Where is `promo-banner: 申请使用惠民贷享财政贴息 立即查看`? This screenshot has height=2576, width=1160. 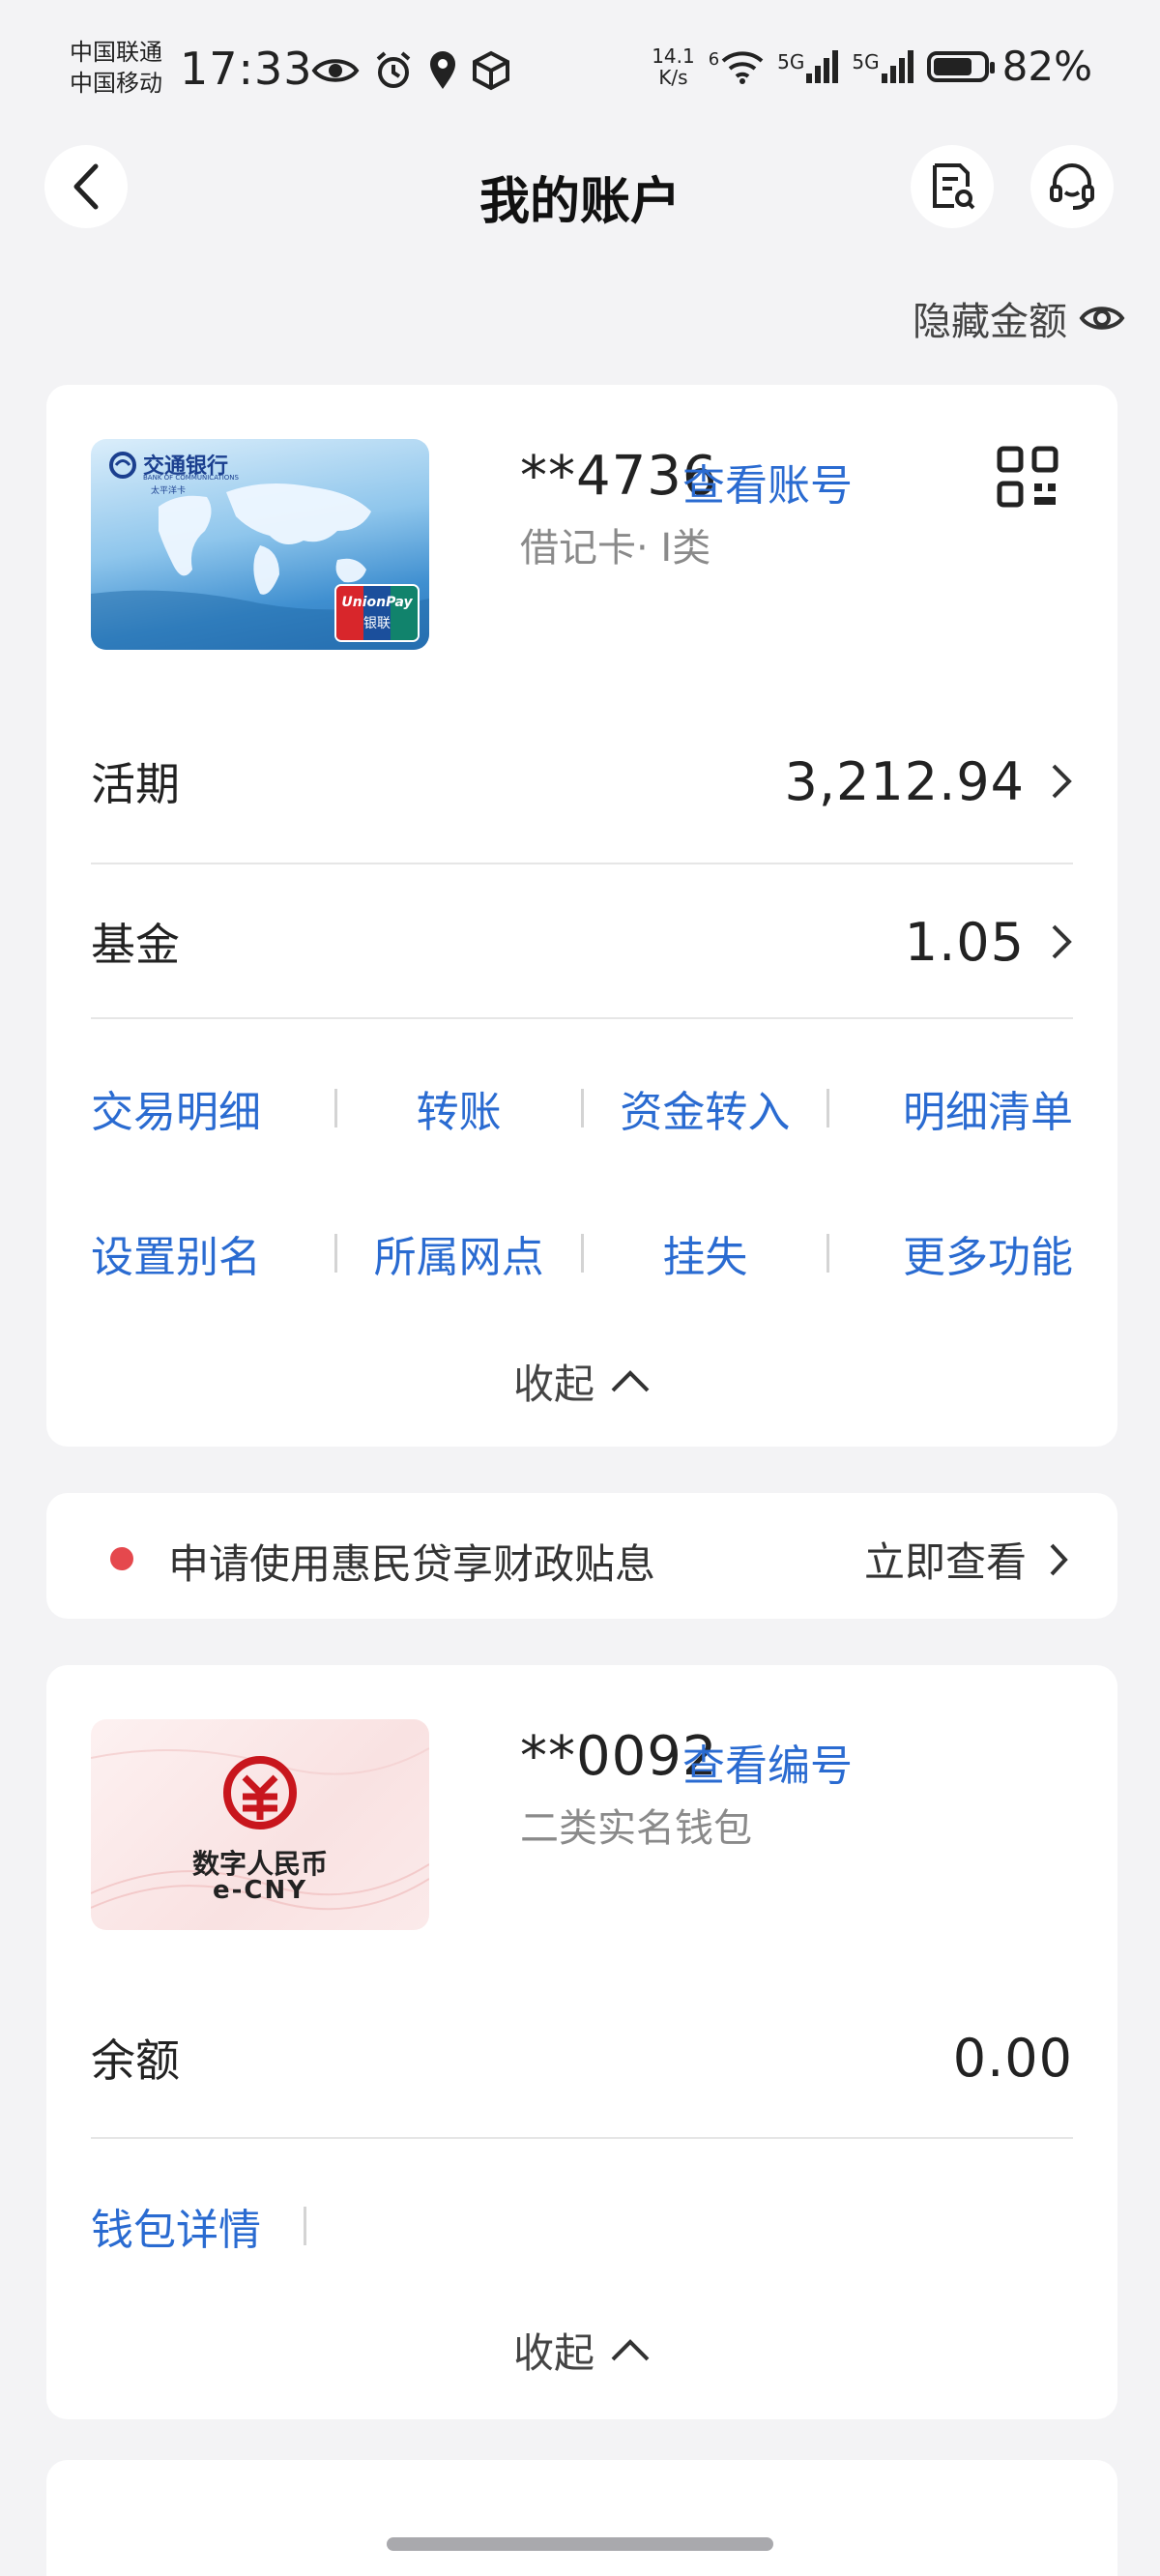 promo-banner: 申请使用惠民贷享财政贴息 立即查看 is located at coordinates (581, 1556).